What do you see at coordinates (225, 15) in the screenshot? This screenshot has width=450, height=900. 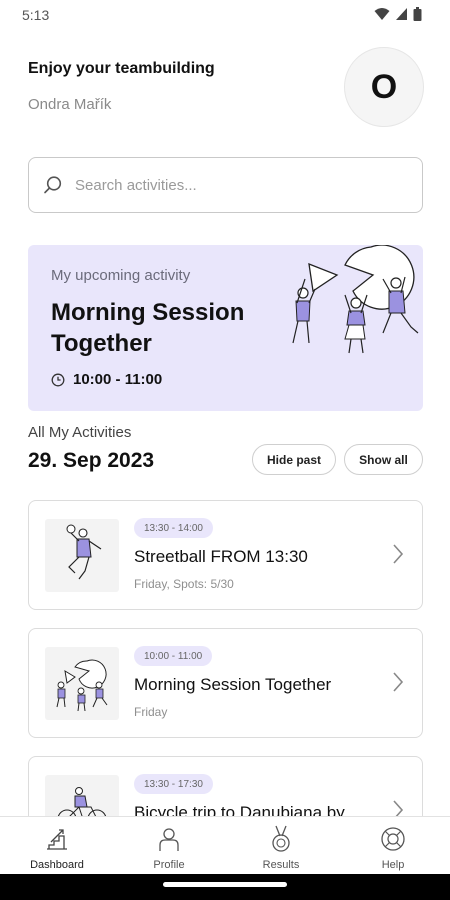 I see `status-bar: 5:13` at bounding box center [225, 15].